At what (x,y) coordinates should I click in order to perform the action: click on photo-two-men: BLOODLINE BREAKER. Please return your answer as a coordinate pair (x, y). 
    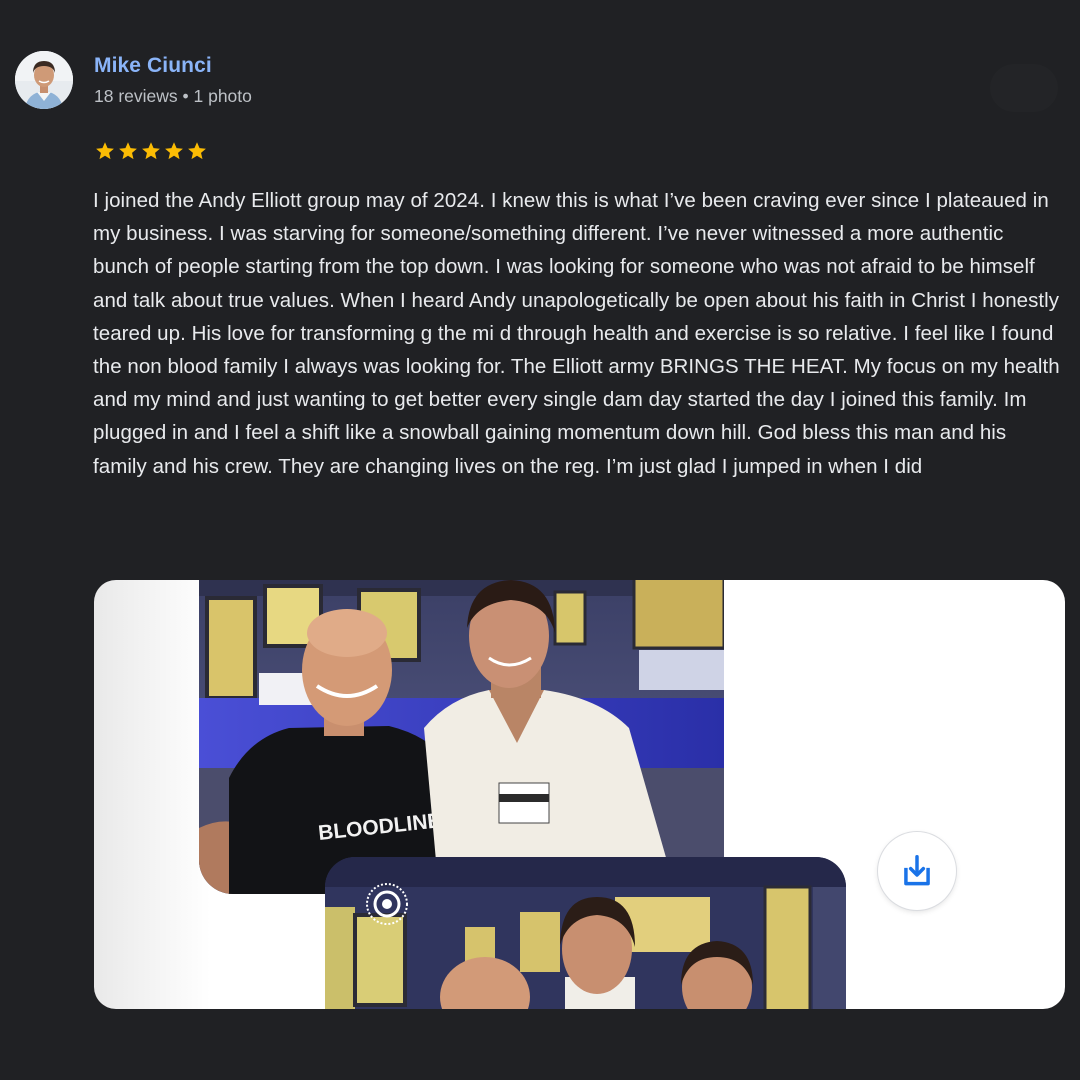
    Looking at the image, I should click on (461, 737).